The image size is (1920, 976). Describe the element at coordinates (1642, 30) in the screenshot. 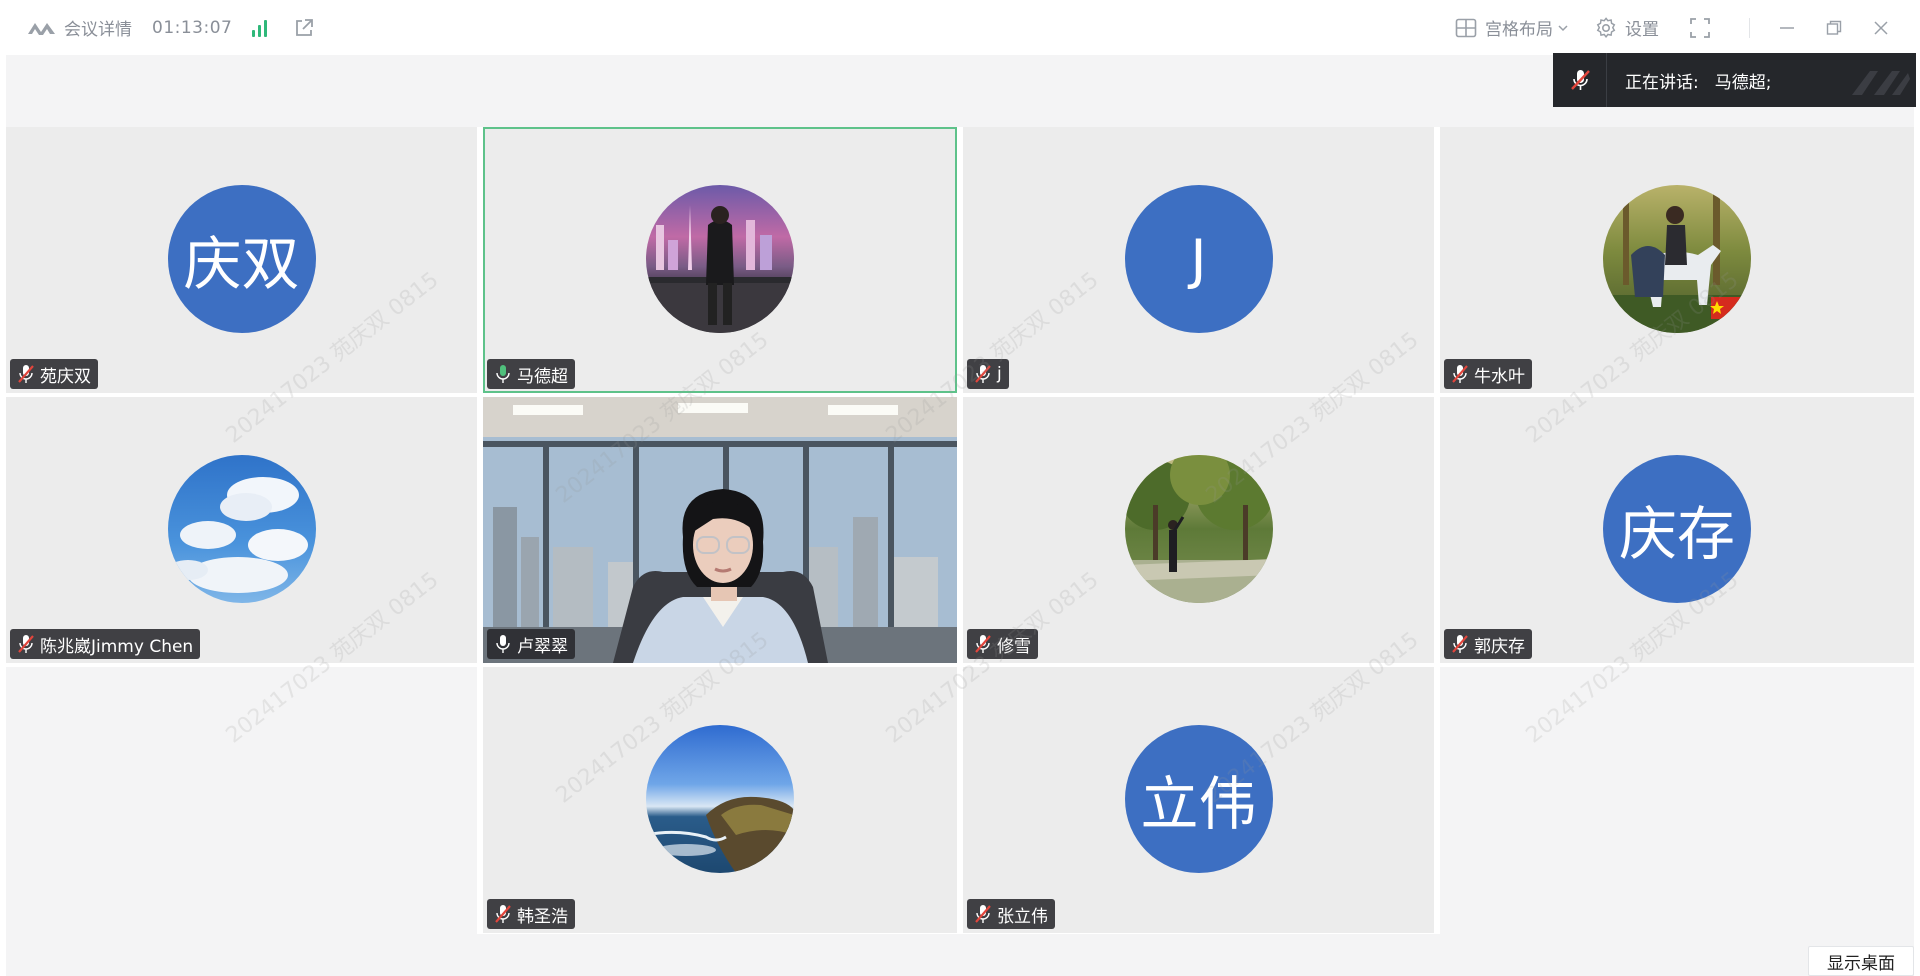

I see `settings-label: 设置` at that location.